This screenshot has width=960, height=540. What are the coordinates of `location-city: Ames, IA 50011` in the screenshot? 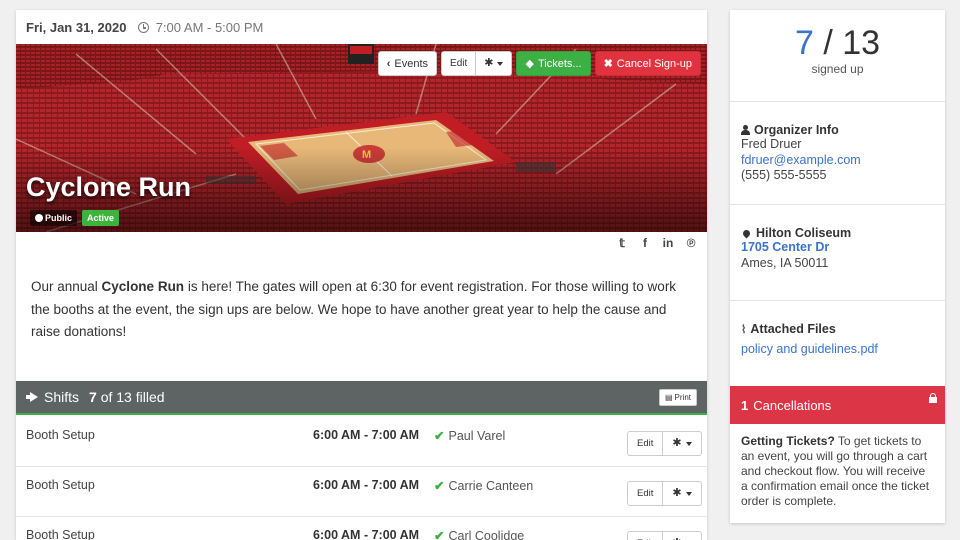 It's located at (785, 262).